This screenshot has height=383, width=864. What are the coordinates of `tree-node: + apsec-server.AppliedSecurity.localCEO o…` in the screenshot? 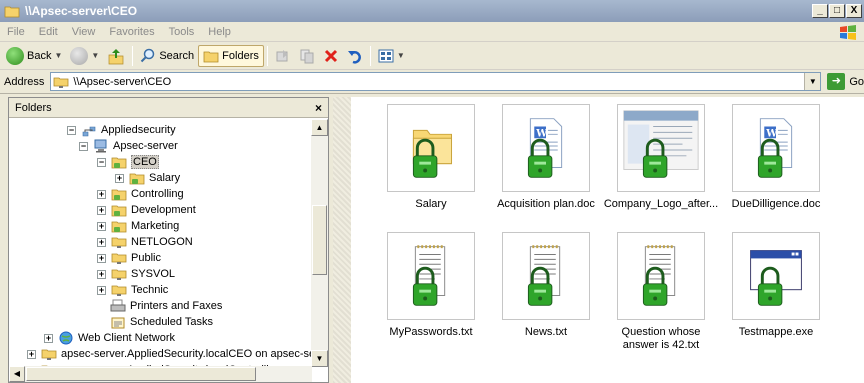 It's located at (169, 354).